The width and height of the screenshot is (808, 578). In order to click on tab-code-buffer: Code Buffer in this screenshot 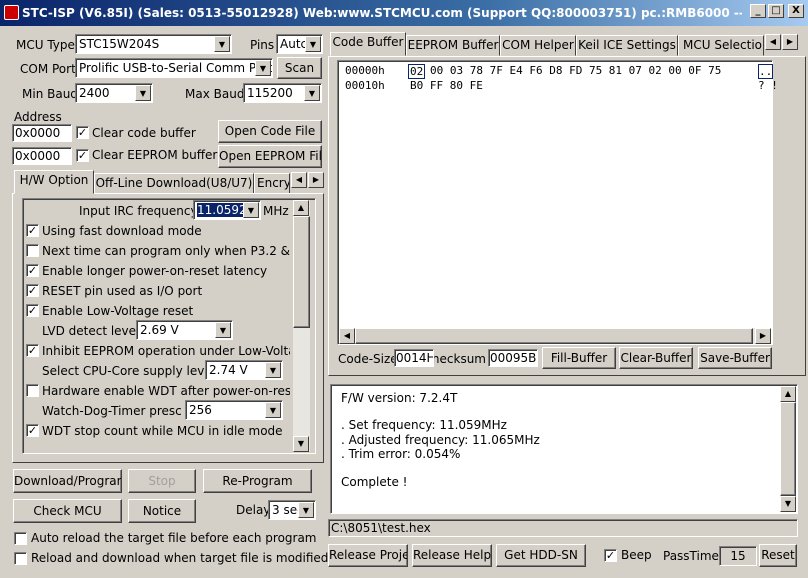, I will do `click(368, 44)`.